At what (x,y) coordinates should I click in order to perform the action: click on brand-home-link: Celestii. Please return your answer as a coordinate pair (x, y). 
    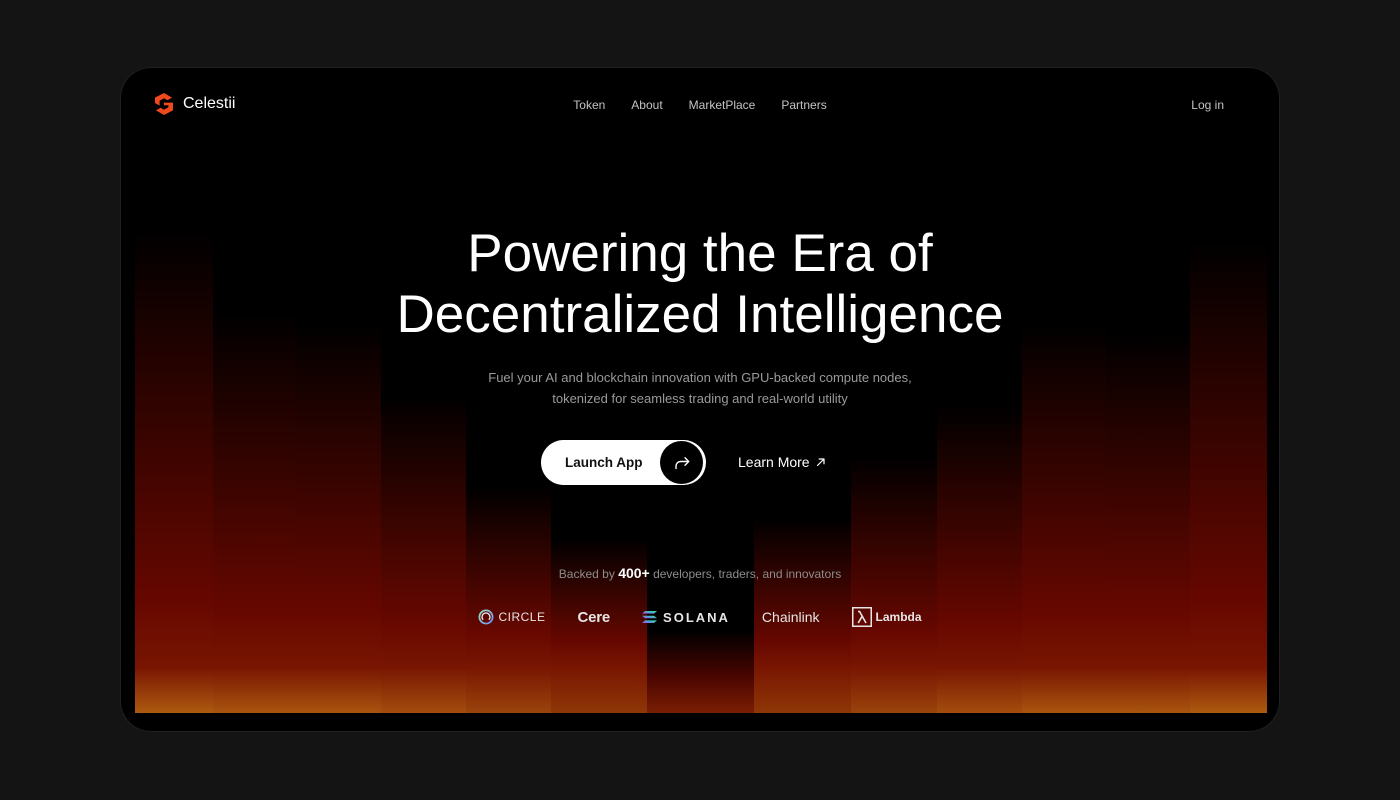
    Looking at the image, I should click on (195, 104).